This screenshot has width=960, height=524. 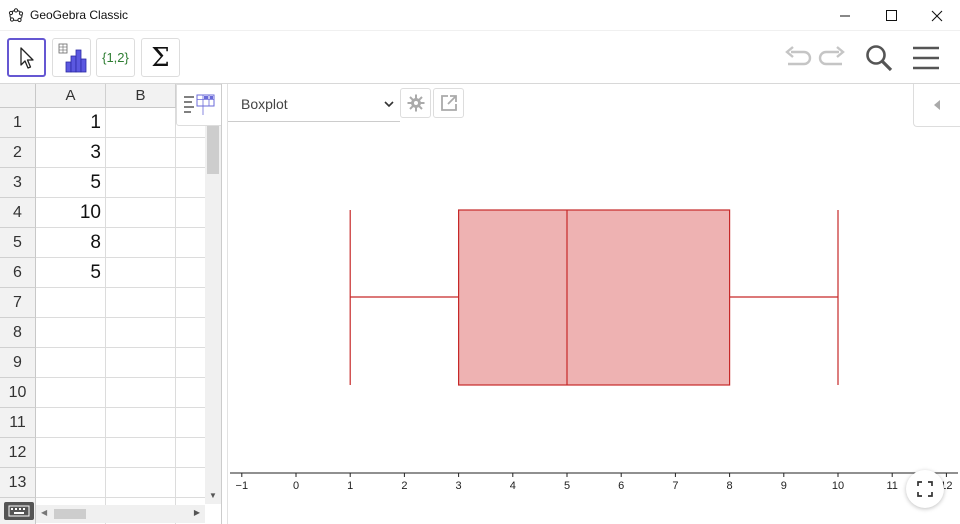 What do you see at coordinates (141, 453) in the screenshot?
I see `cell-b12` at bounding box center [141, 453].